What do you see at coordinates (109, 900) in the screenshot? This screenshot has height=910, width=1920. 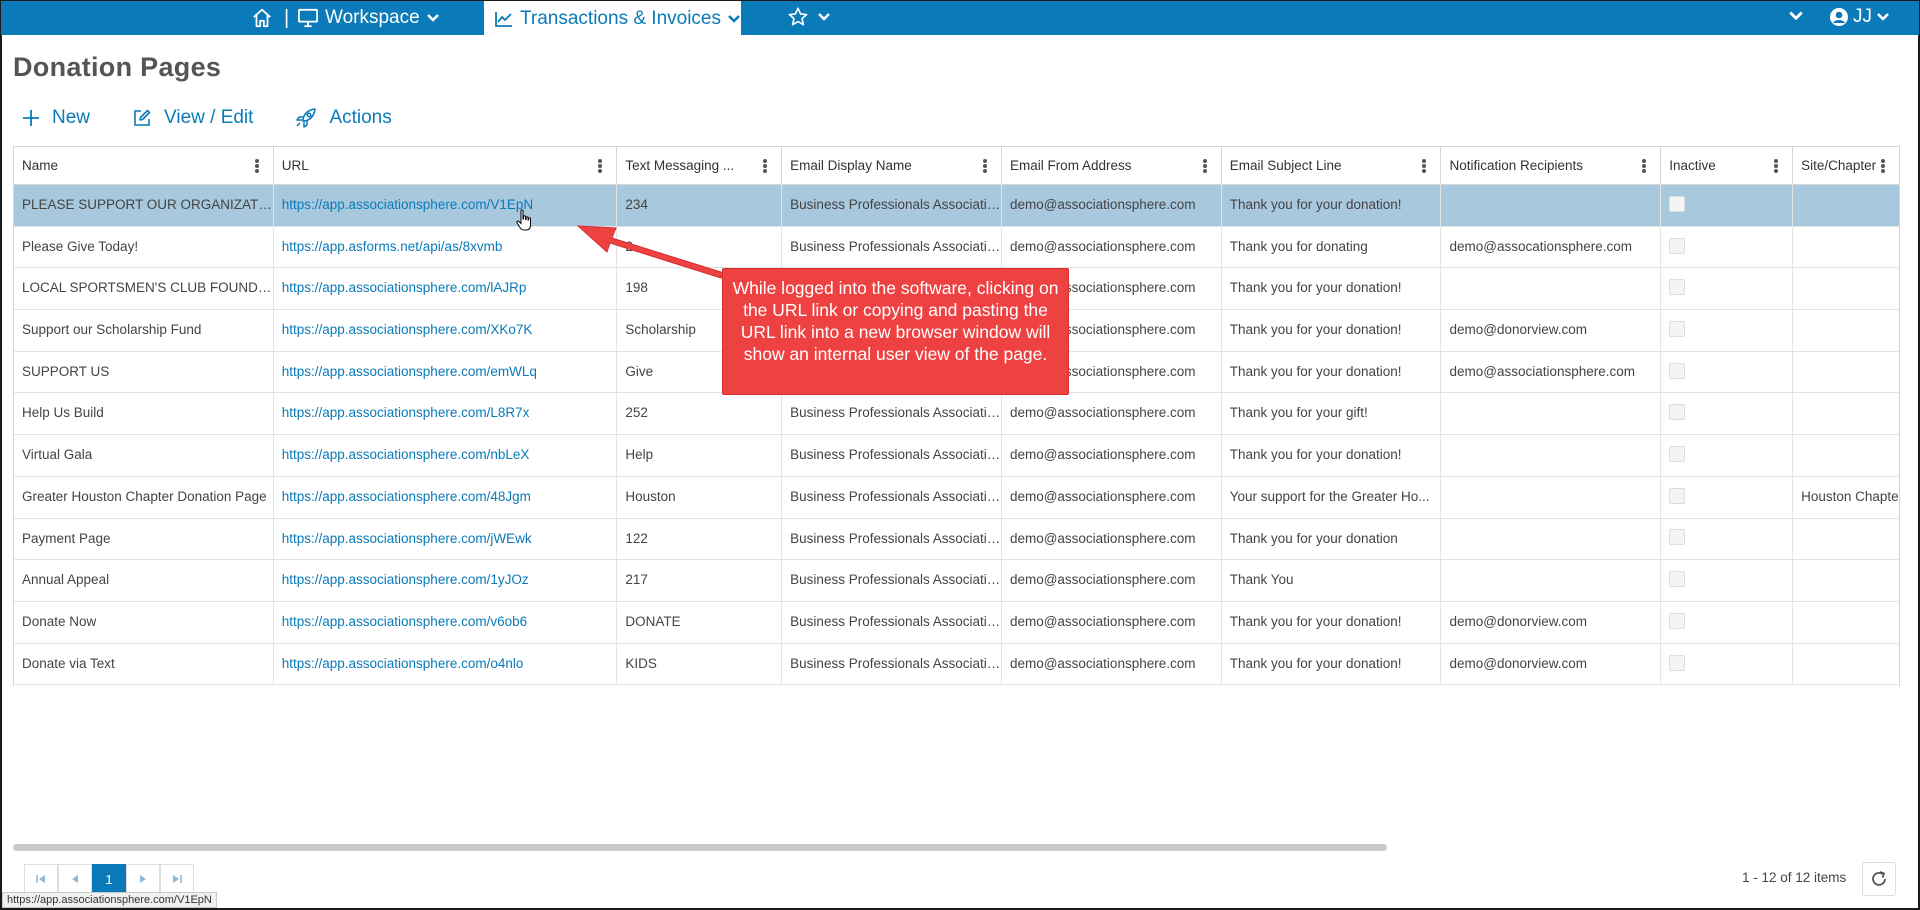 I see `status-bar-url: https://app.associationsphere.com/V1EpN` at bounding box center [109, 900].